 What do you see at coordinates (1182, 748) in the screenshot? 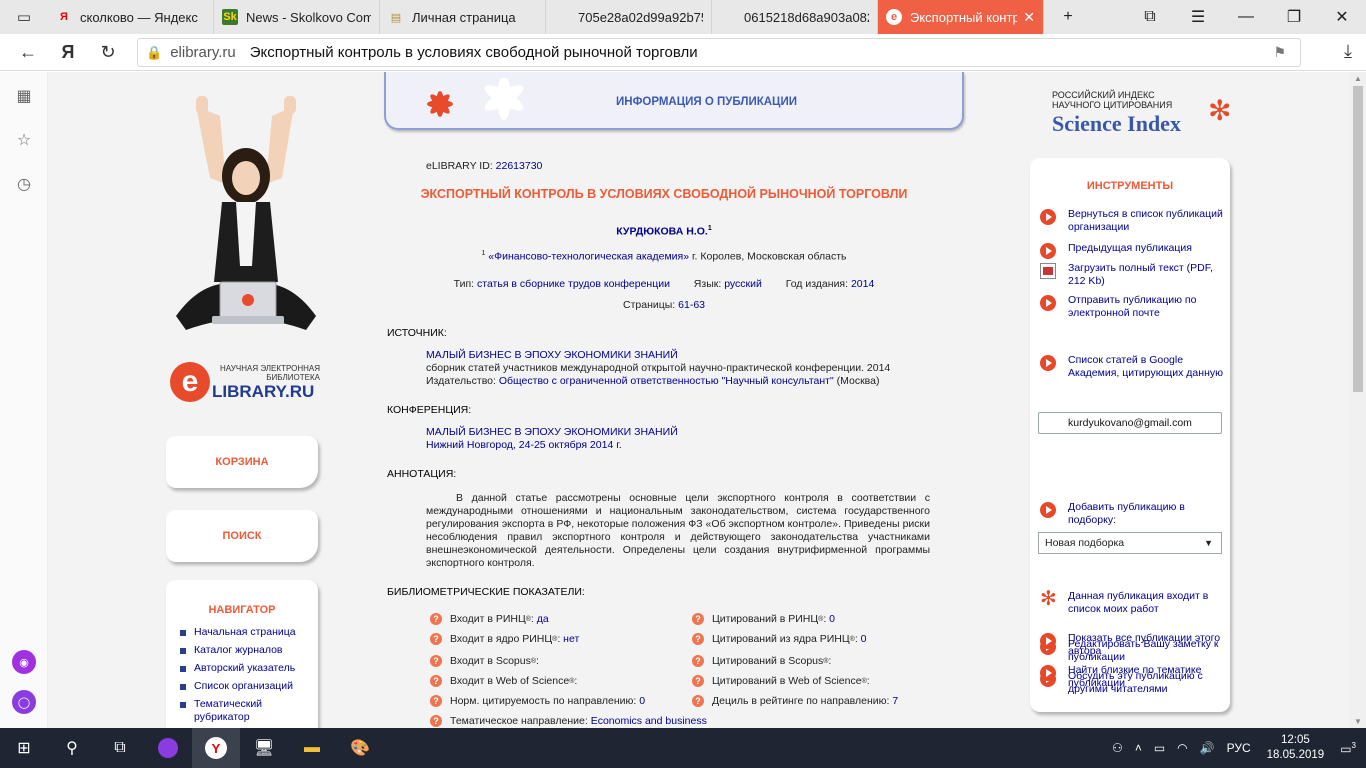
I see `wifi-icon: ◠` at bounding box center [1182, 748].